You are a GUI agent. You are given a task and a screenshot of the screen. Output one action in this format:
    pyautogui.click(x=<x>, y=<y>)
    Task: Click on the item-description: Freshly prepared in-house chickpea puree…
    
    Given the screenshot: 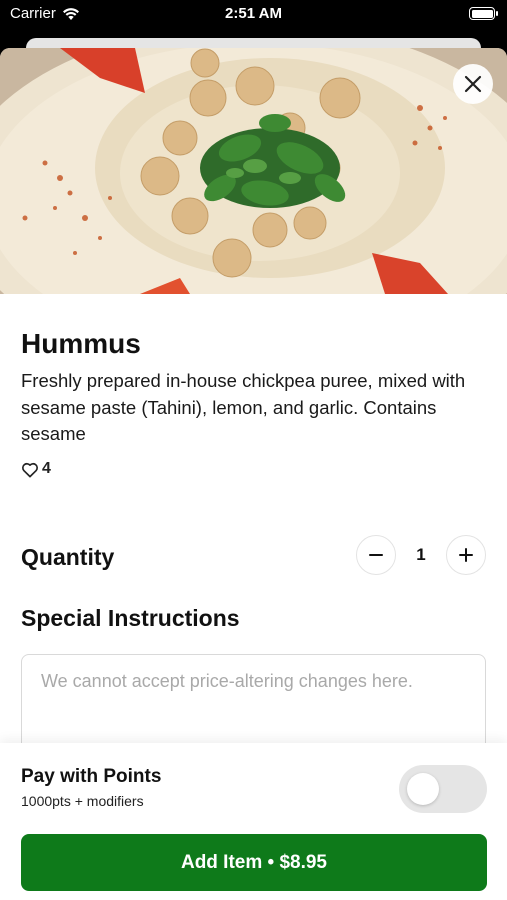 What is the action you would take?
    pyautogui.click(x=243, y=407)
    